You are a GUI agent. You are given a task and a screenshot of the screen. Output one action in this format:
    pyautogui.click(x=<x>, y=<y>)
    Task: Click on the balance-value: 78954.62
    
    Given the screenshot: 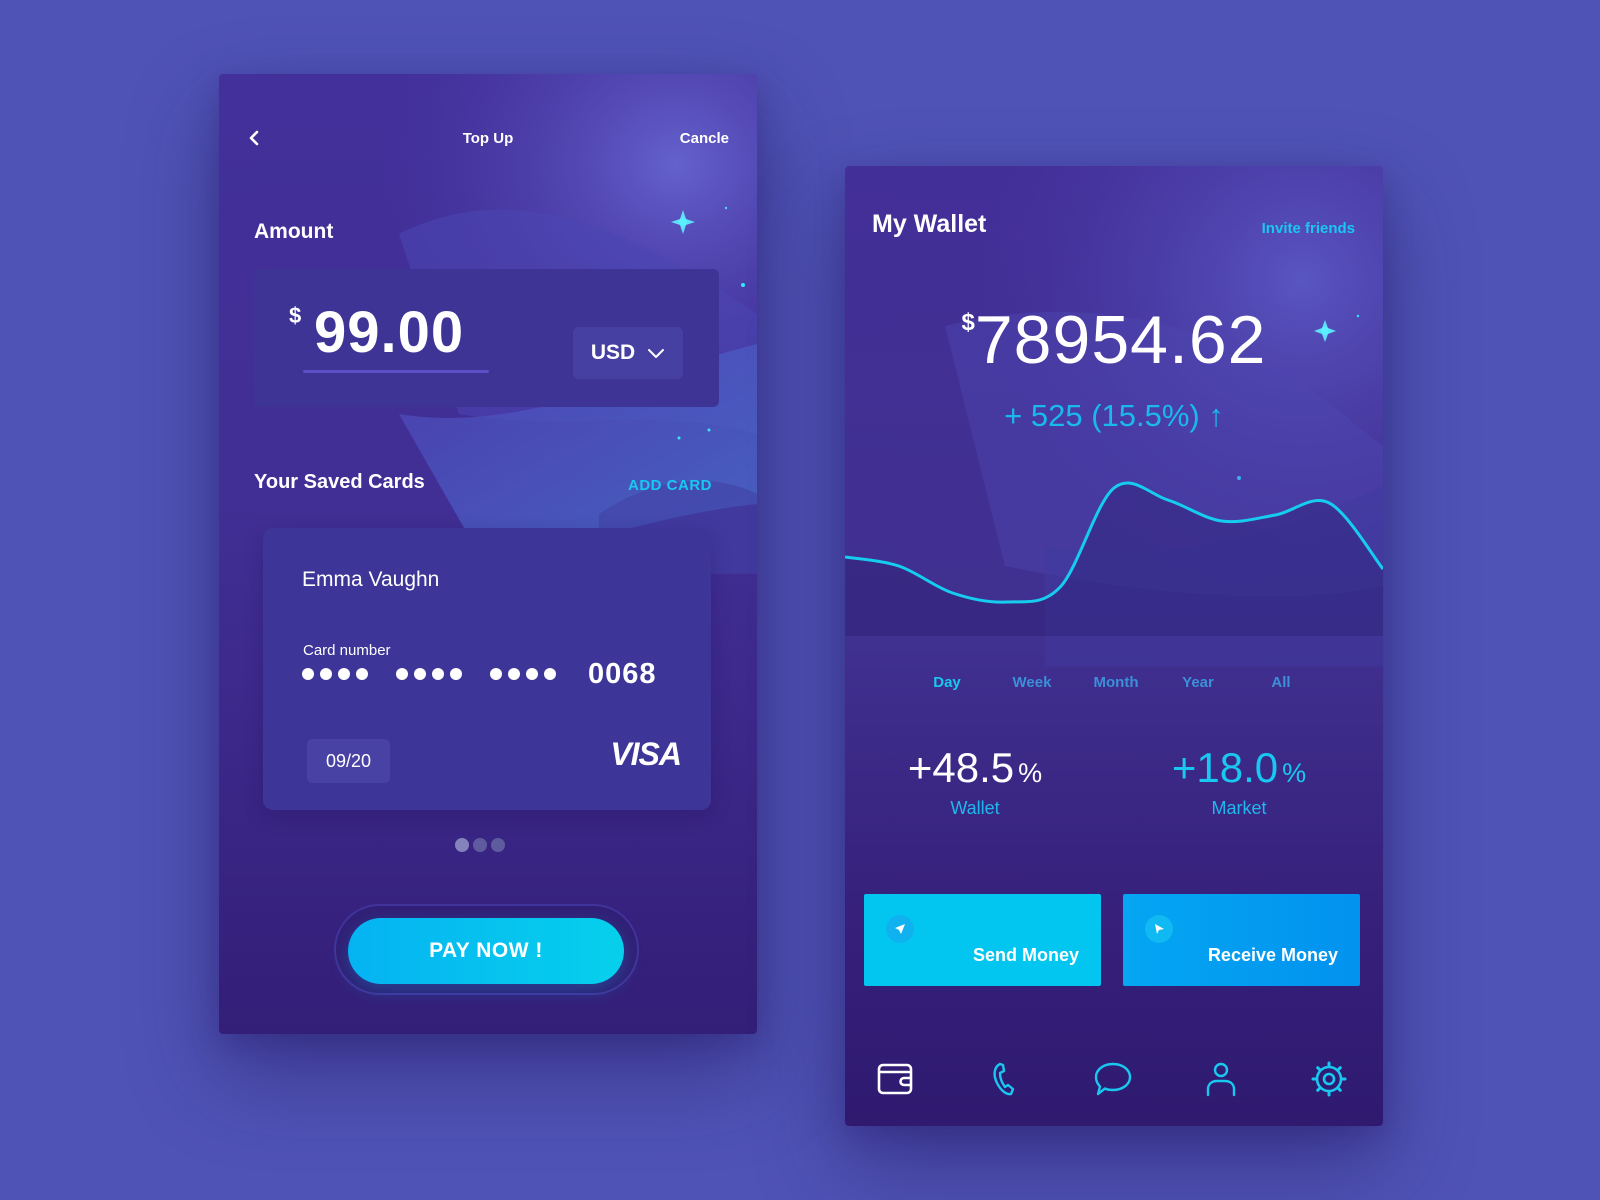 What is the action you would take?
    pyautogui.click(x=1120, y=340)
    